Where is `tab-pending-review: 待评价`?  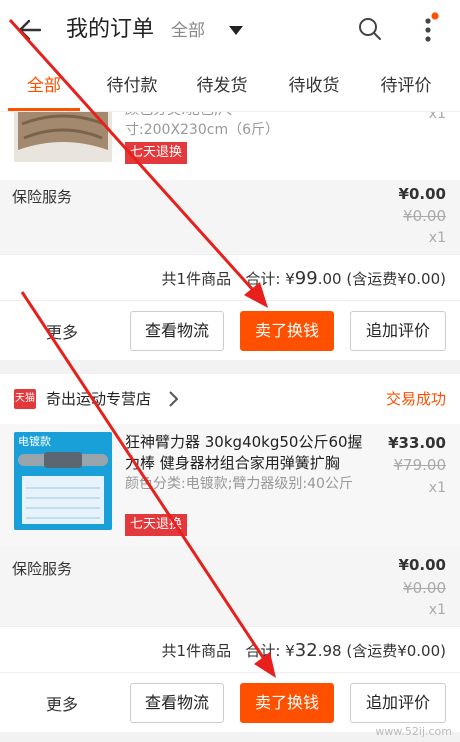
tab-pending-review: 待评价 is located at coordinates (406, 86).